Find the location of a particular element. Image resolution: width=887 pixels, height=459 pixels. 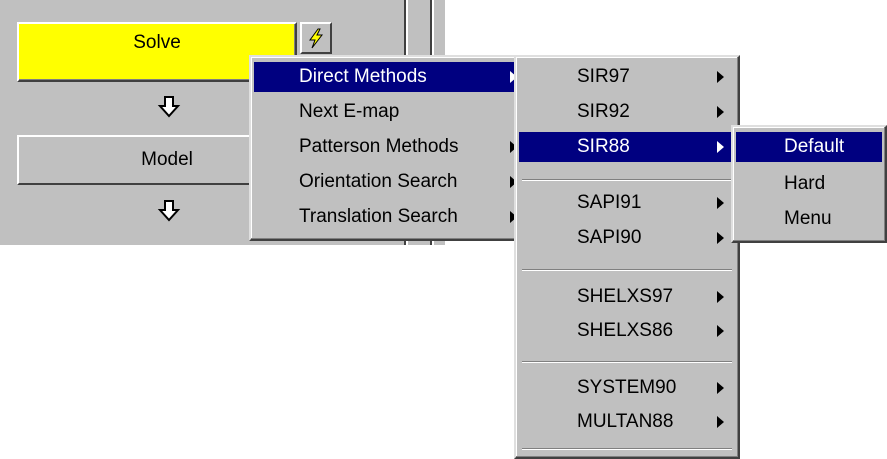

menu-item-patterson-methods: Patterson Methods is located at coordinates (389, 147).